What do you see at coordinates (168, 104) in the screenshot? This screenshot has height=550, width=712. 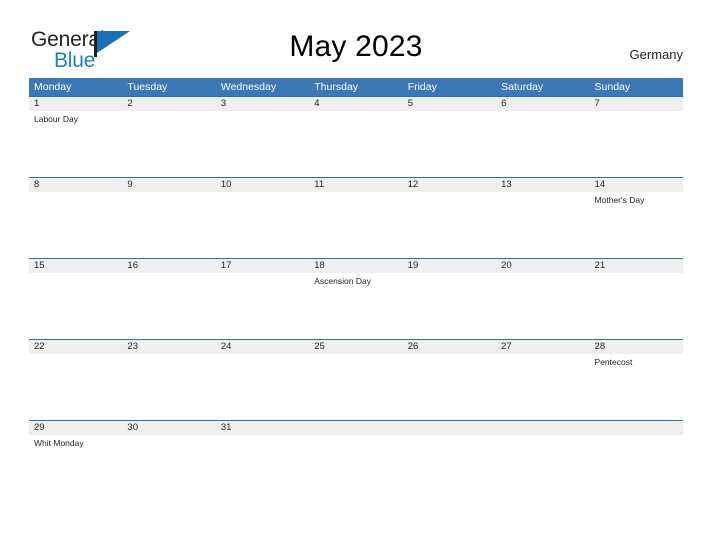 I see `day-number: 2` at bounding box center [168, 104].